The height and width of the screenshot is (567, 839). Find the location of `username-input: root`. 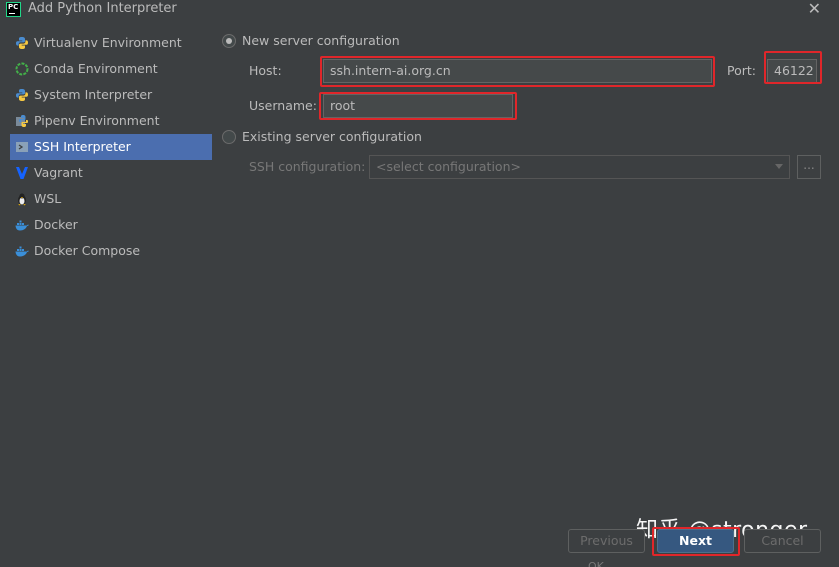

username-input: root is located at coordinates (418, 106).